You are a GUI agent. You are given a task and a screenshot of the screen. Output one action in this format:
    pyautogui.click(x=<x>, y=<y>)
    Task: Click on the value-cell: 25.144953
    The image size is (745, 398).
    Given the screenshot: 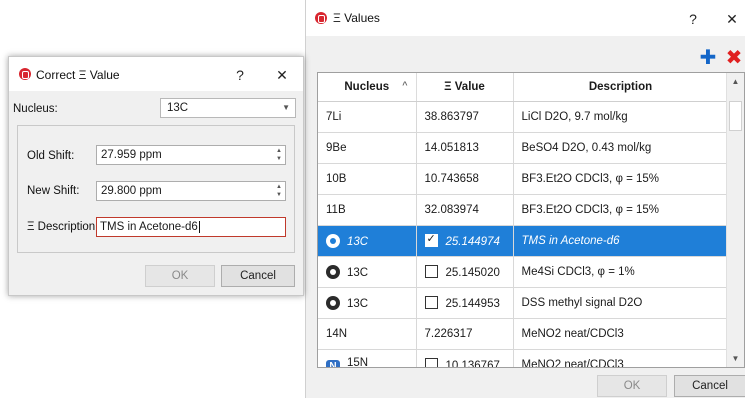 What is the action you would take?
    pyautogui.click(x=465, y=303)
    